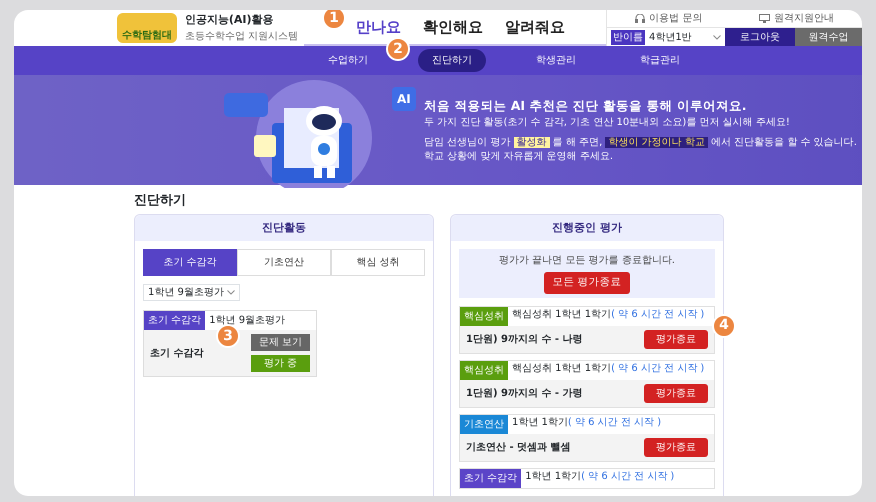 The width and height of the screenshot is (876, 502). What do you see at coordinates (587, 227) in the screenshot?
I see `panel-title: 진행중인 평가` at bounding box center [587, 227].